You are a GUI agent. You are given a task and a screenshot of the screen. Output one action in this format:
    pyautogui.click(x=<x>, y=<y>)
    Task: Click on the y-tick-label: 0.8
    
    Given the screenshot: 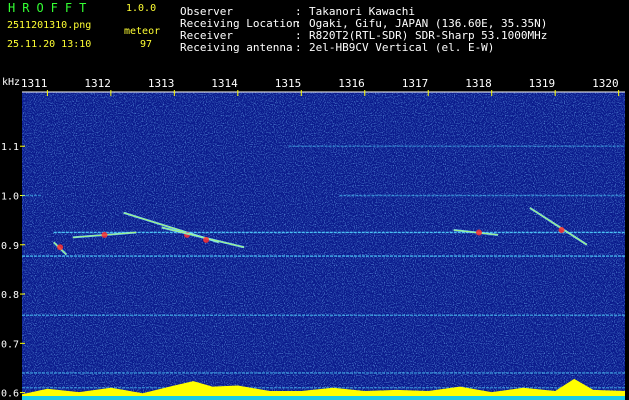 What is the action you would take?
    pyautogui.click(x=10, y=295)
    